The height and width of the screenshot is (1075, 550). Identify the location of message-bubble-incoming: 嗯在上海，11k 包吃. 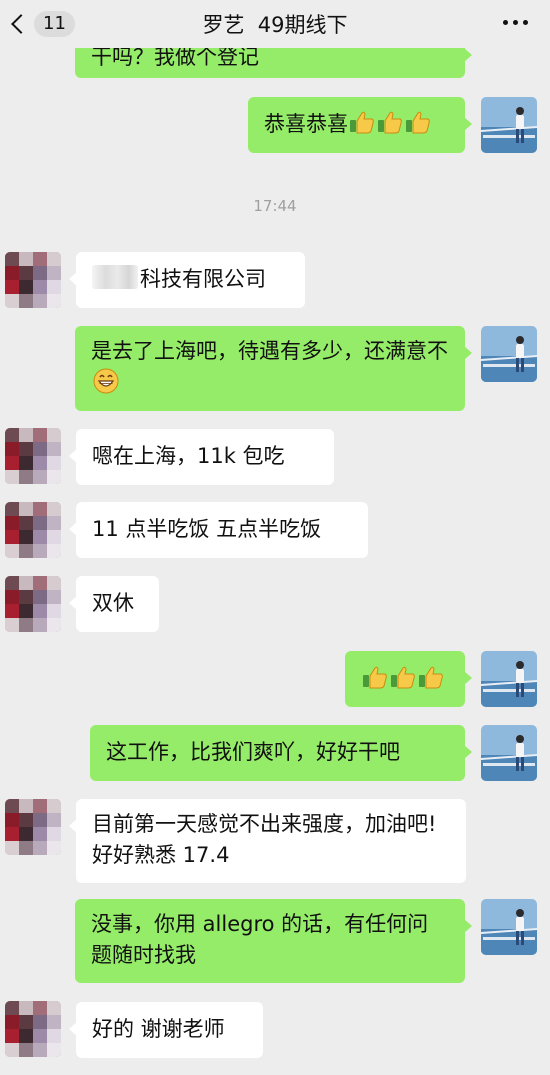
(201, 457).